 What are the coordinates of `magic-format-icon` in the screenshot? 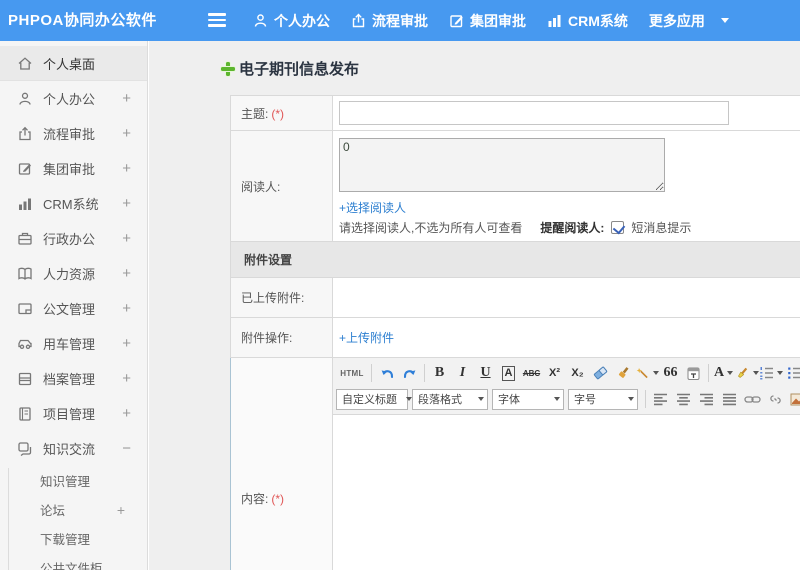 It's located at (647, 373).